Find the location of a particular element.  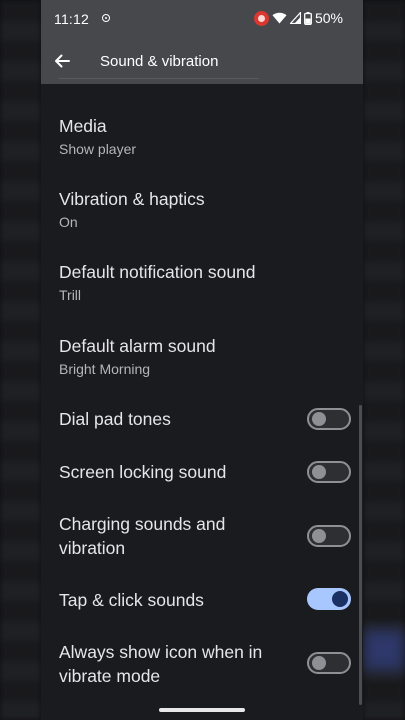

setting-default-alarm-sound: Default alarm sound Bright Morning is located at coordinates (204, 356).